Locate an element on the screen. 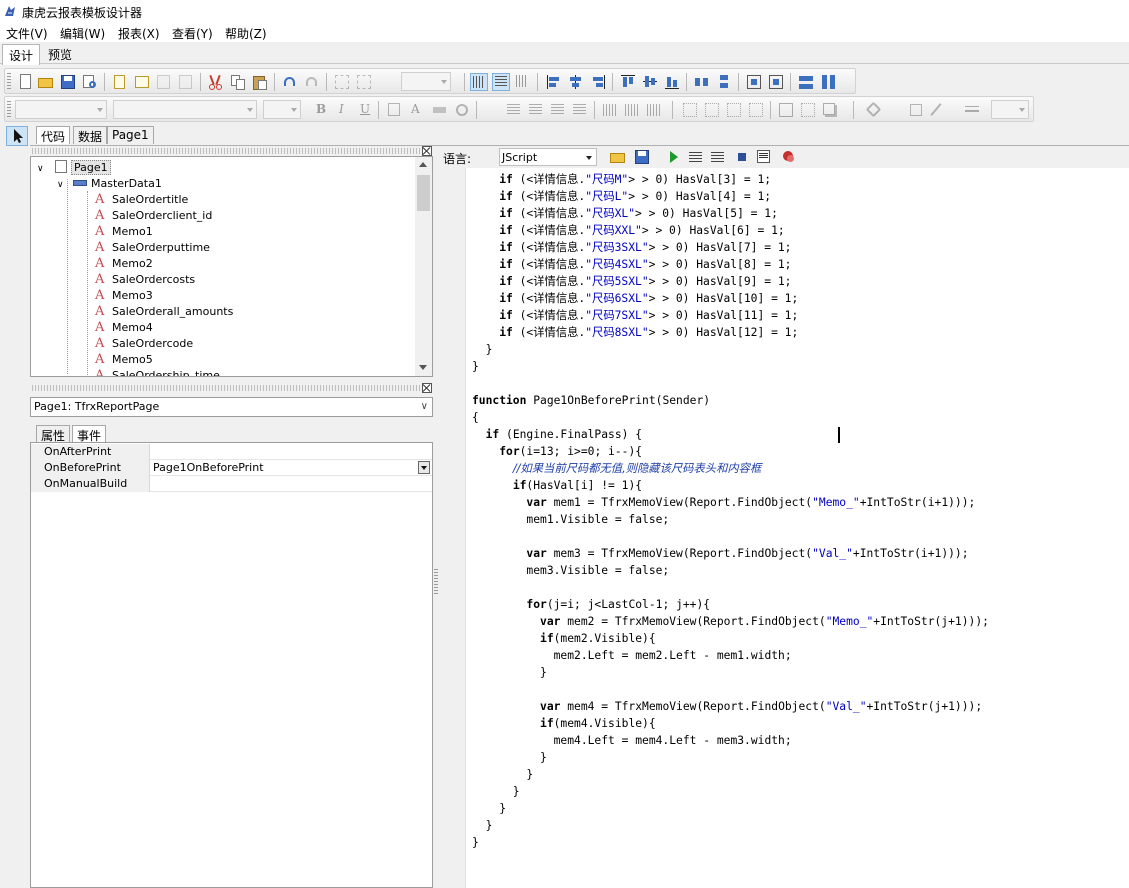 The width and height of the screenshot is (1129, 888). valign-bottom-icon is located at coordinates (654, 110).